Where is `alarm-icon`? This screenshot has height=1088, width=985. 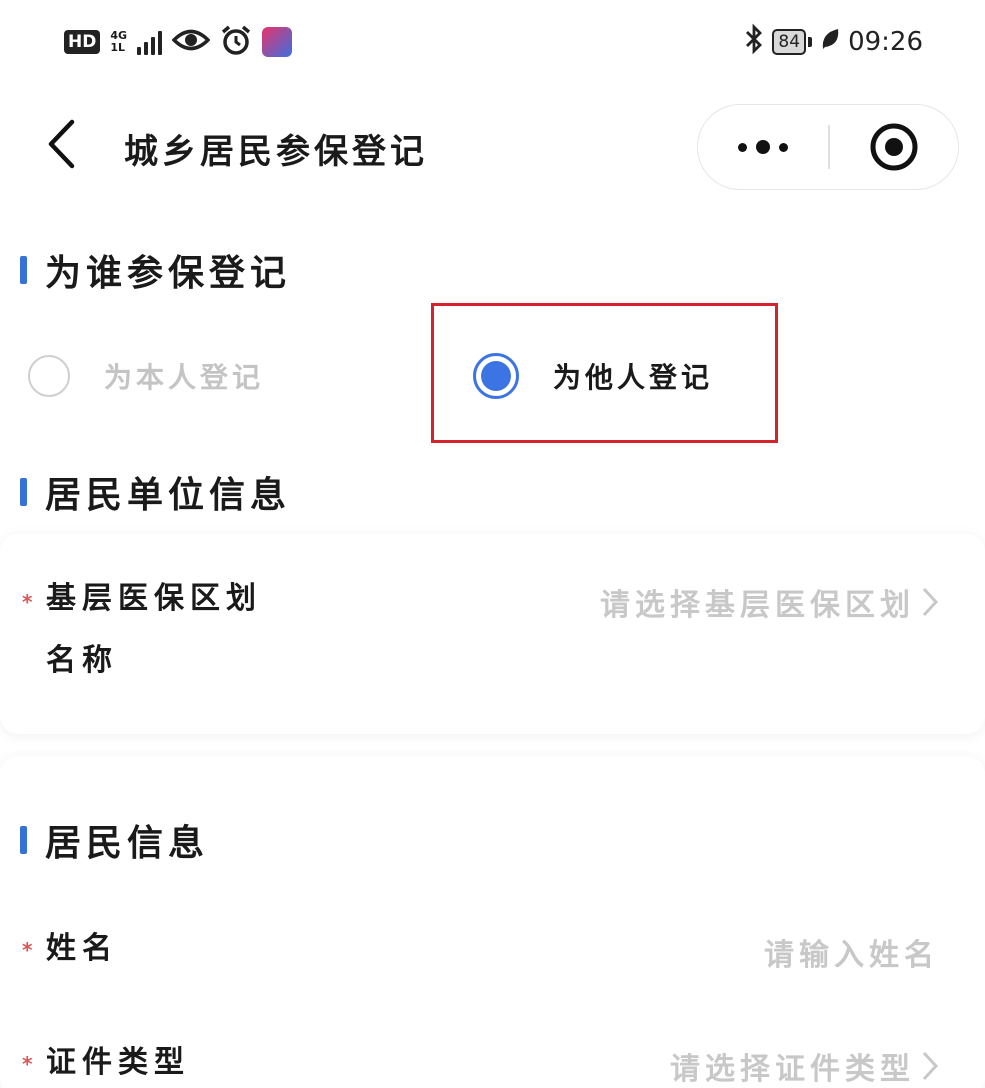 alarm-icon is located at coordinates (236, 42).